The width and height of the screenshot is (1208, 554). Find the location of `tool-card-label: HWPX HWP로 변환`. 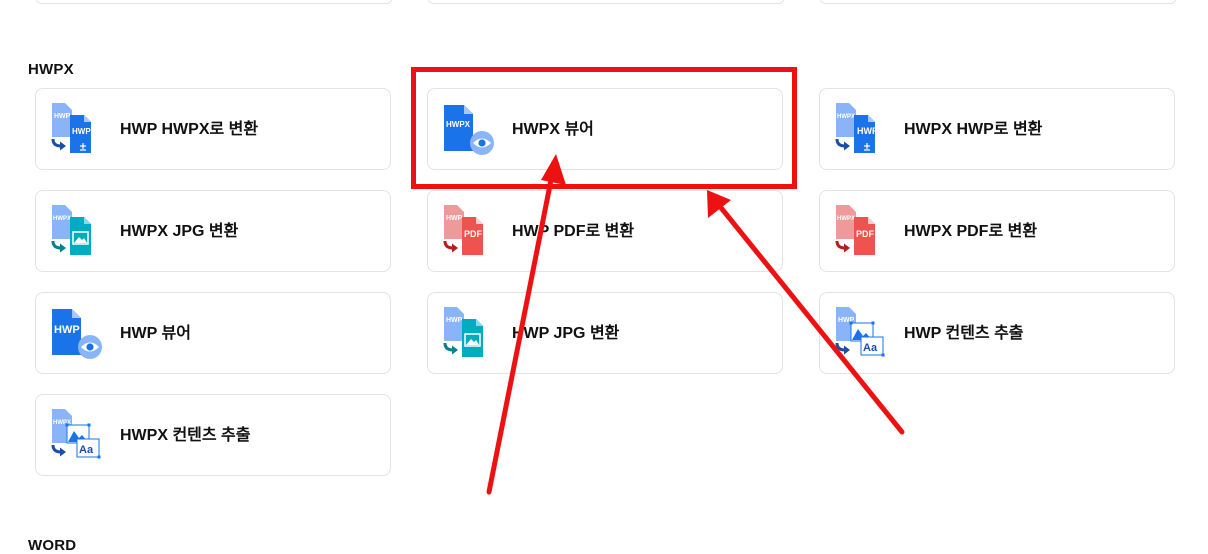

tool-card-label: HWPX HWP로 변환 is located at coordinates (973, 129).